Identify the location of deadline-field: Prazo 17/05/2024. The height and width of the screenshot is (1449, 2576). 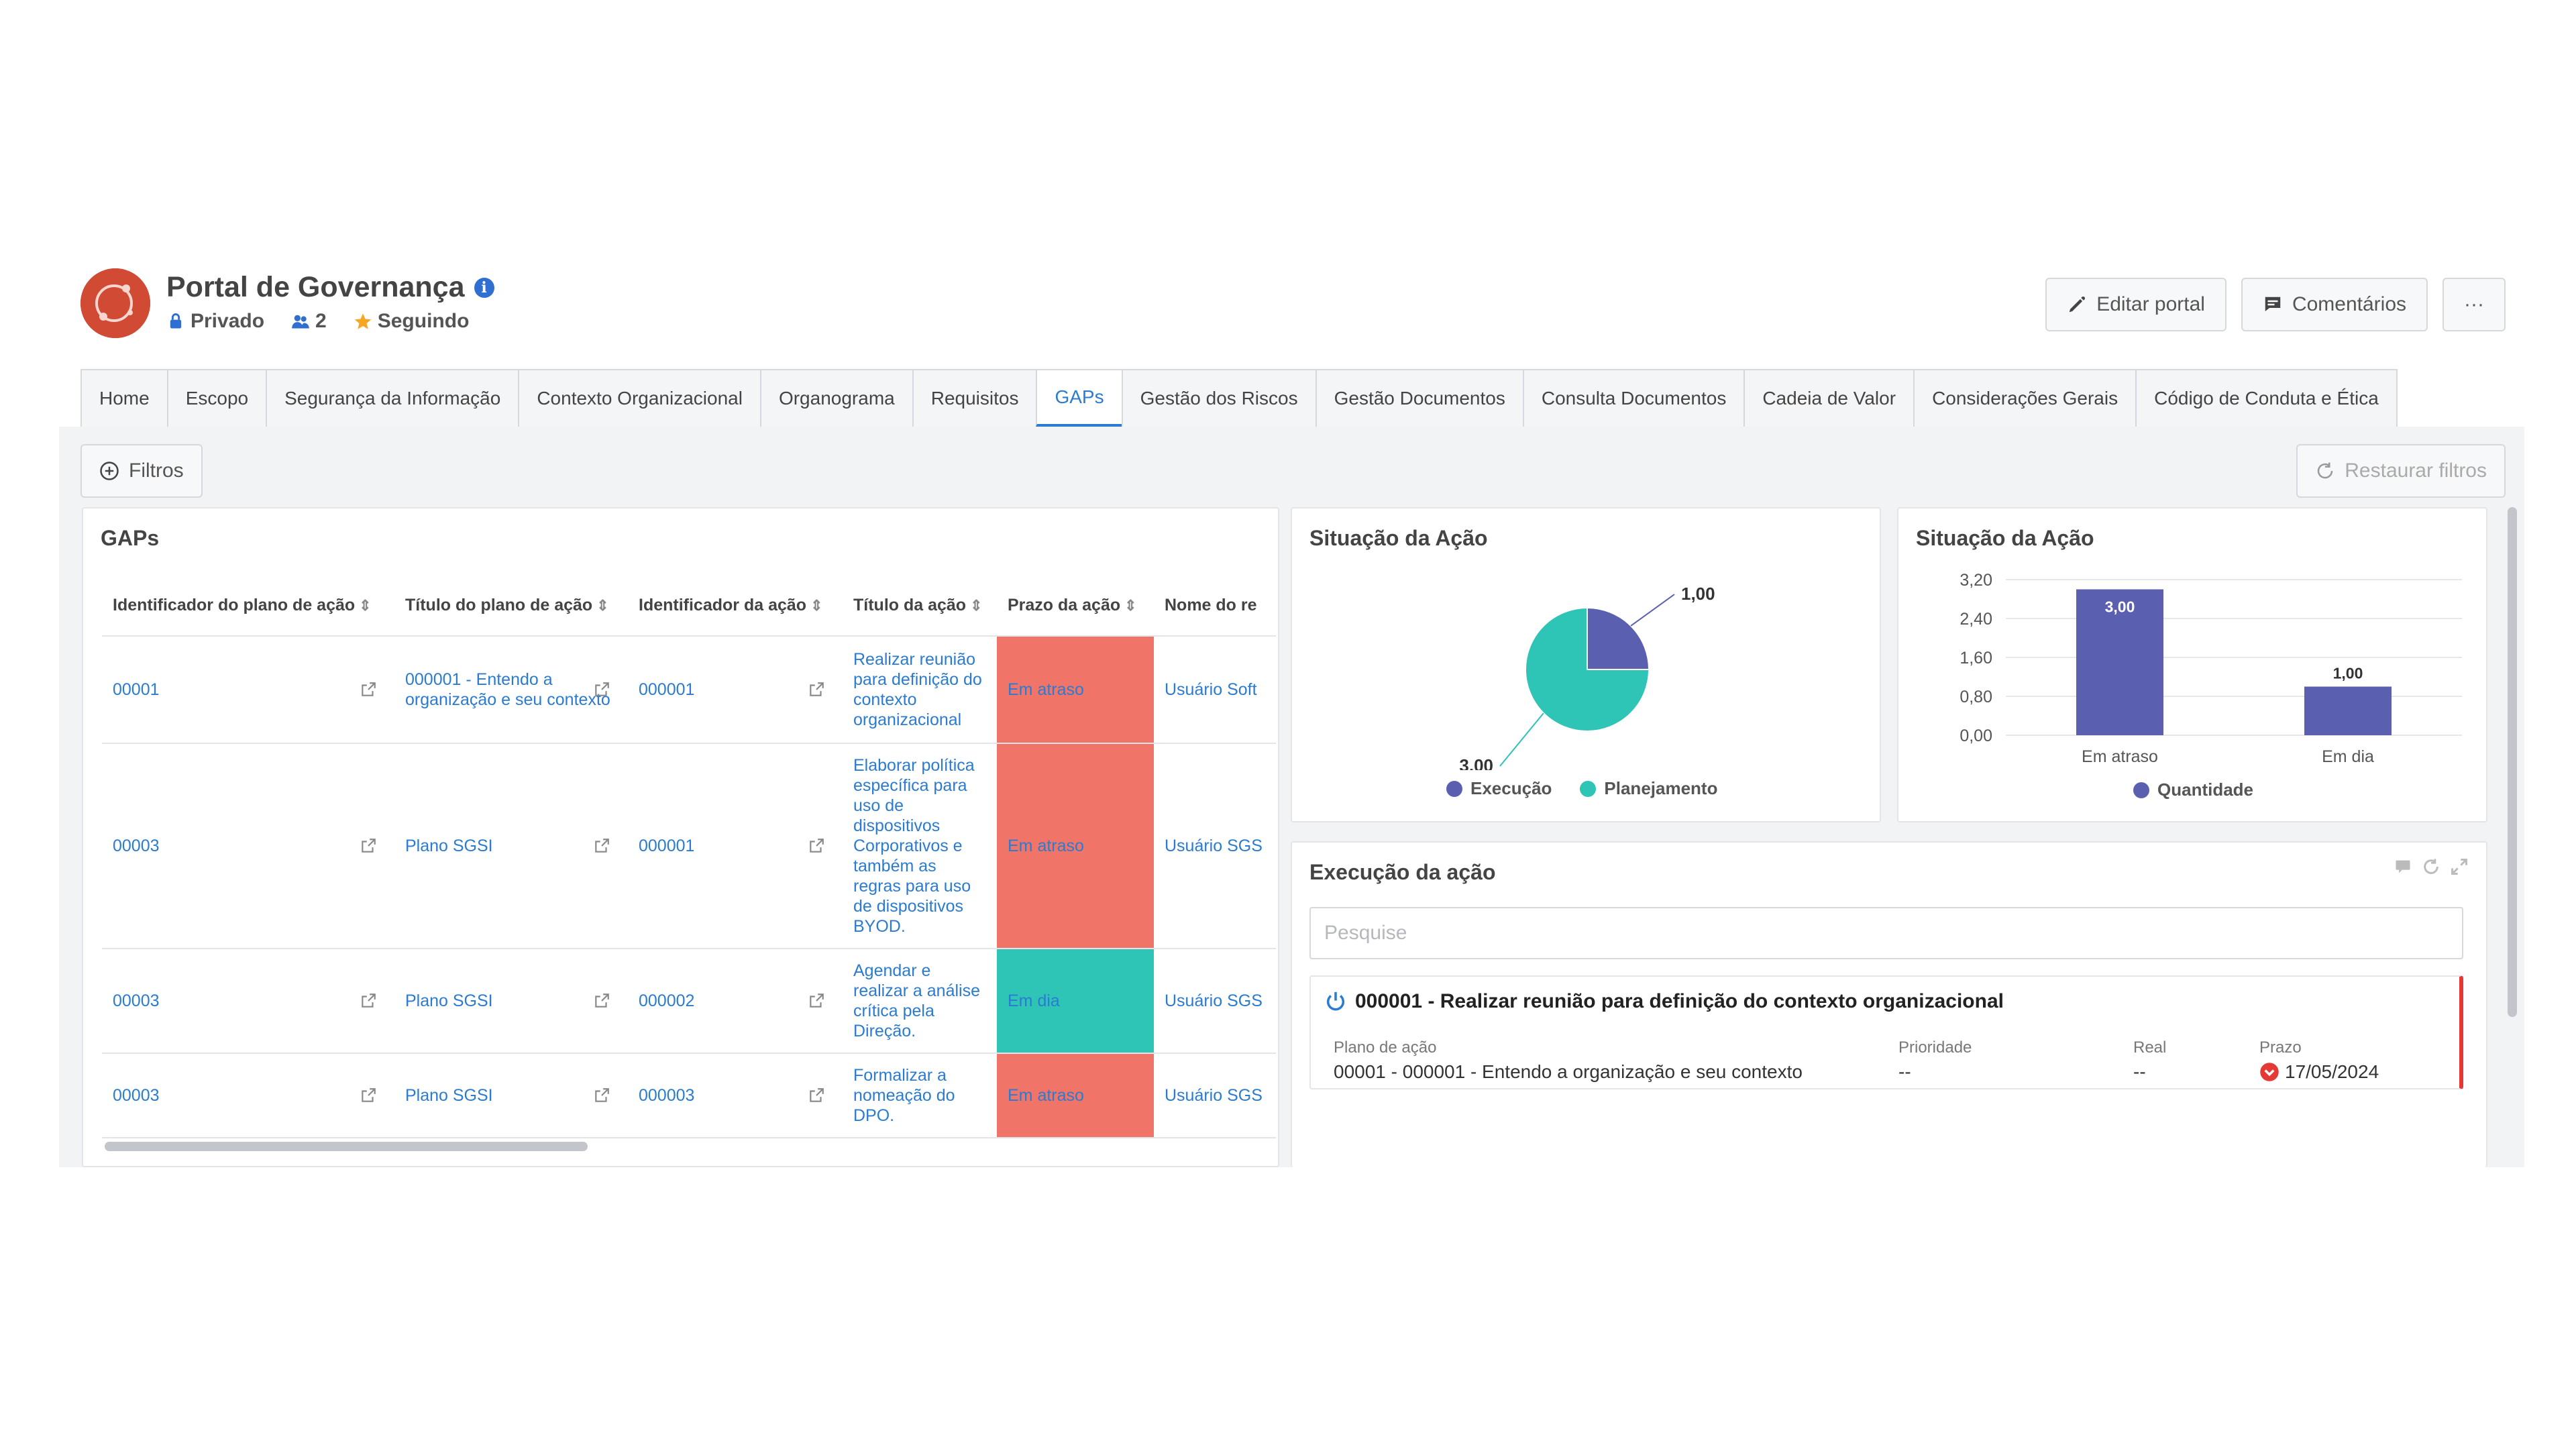
(2319, 1060).